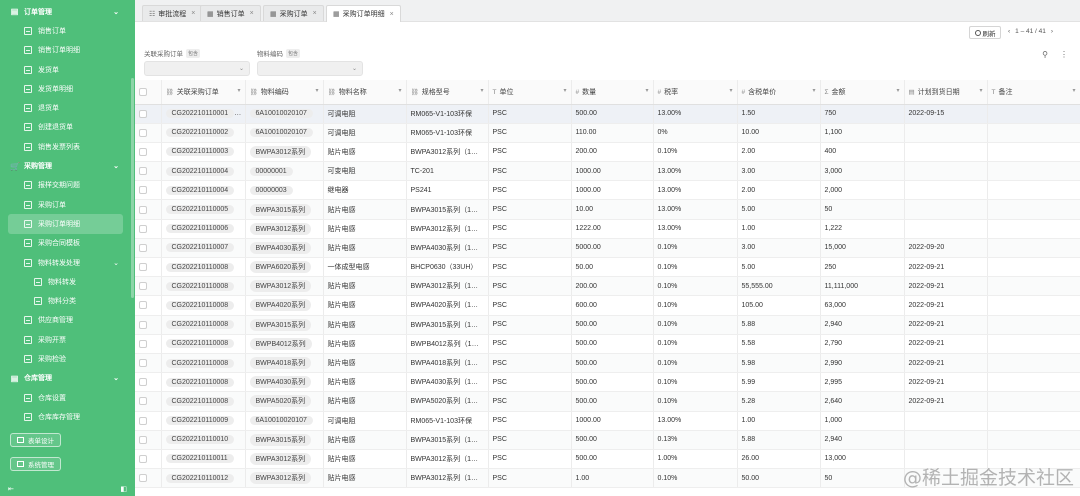 The width and height of the screenshot is (1080, 496). Describe the element at coordinates (67, 50) in the screenshot. I see `sidebar-item: 销售订单明细` at that location.